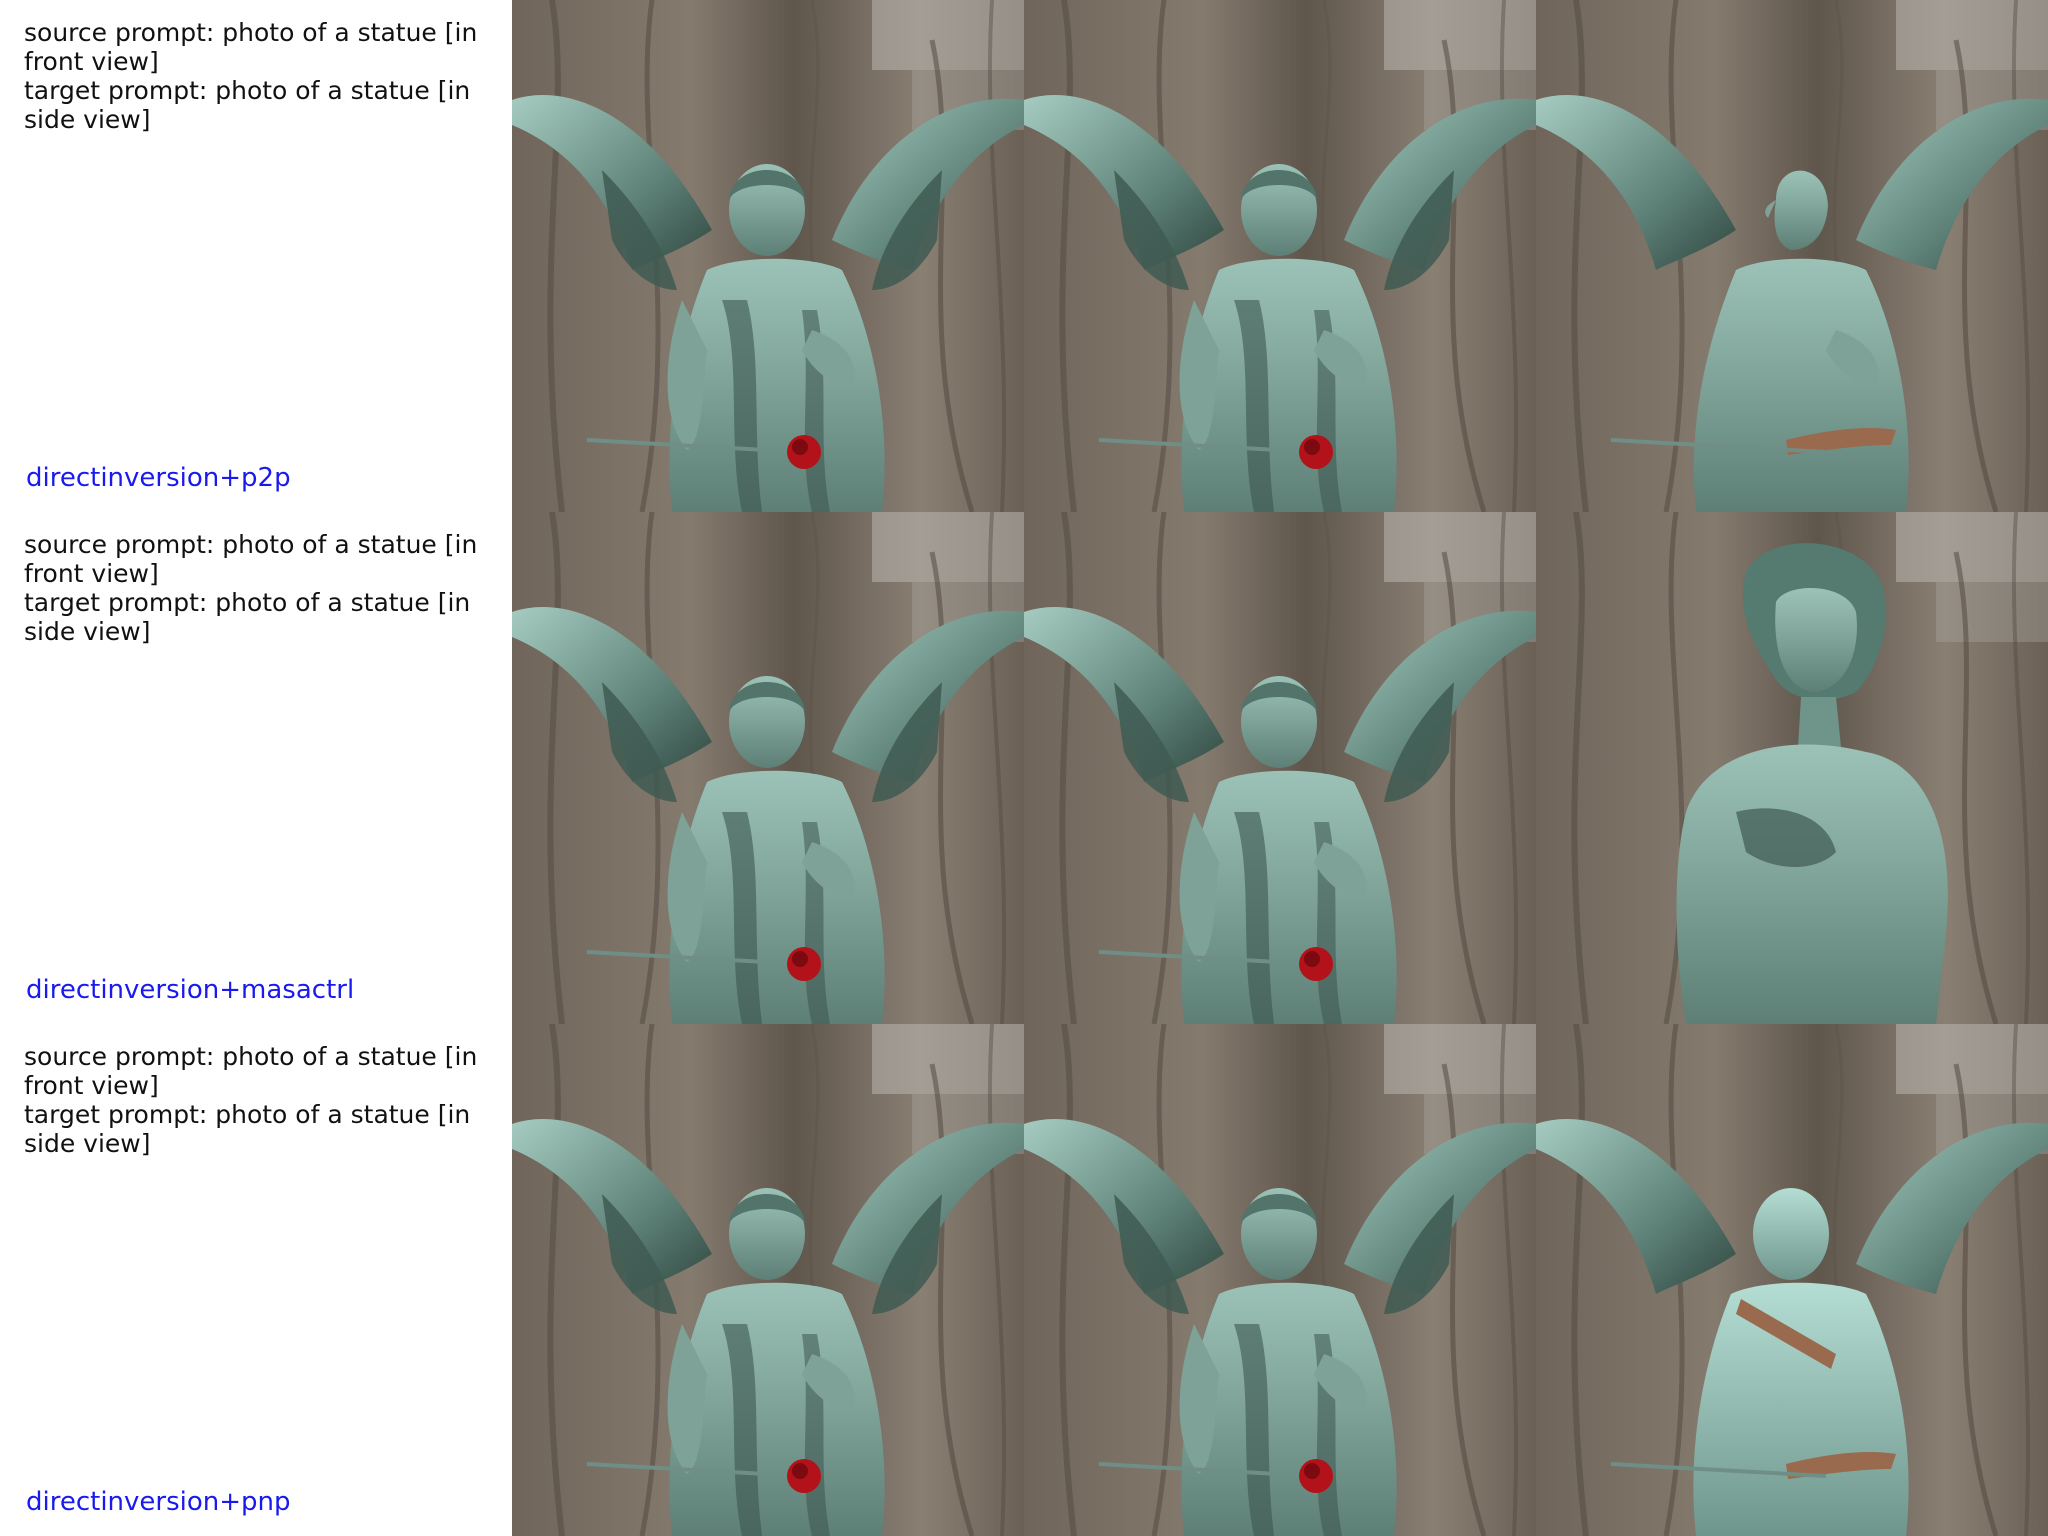  Describe the element at coordinates (158, 1502) in the screenshot. I see `method-label: directinversion+pnp` at that location.